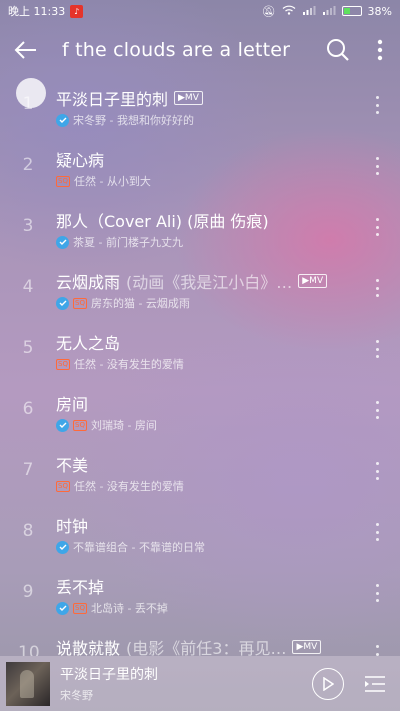 This screenshot has width=400, height=711. Describe the element at coordinates (28, 683) in the screenshot. I see `album-cover` at that location.